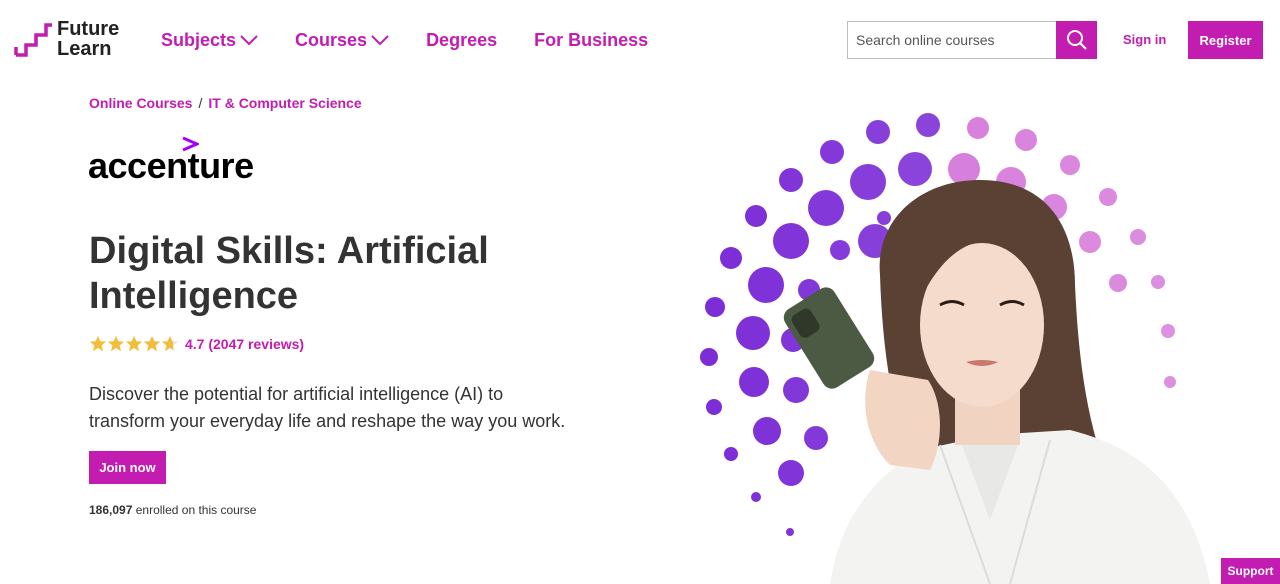  Describe the element at coordinates (331, 40) in the screenshot. I see `nav-courses-label: Courses` at that location.